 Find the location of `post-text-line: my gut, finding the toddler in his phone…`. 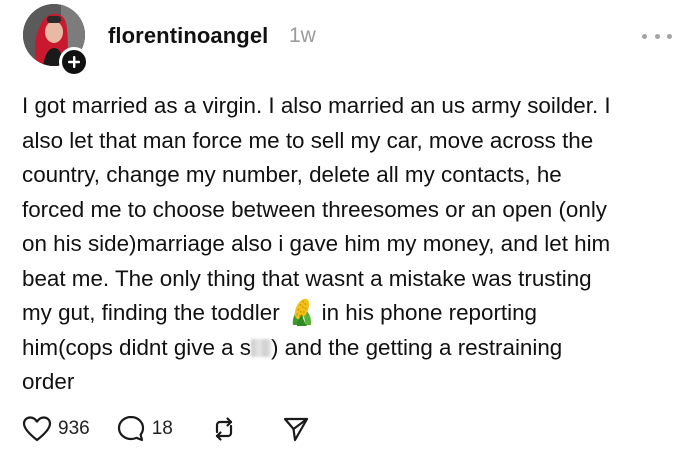

post-text-line: my gut, finding the toddler in his phone… is located at coordinates (352, 313).